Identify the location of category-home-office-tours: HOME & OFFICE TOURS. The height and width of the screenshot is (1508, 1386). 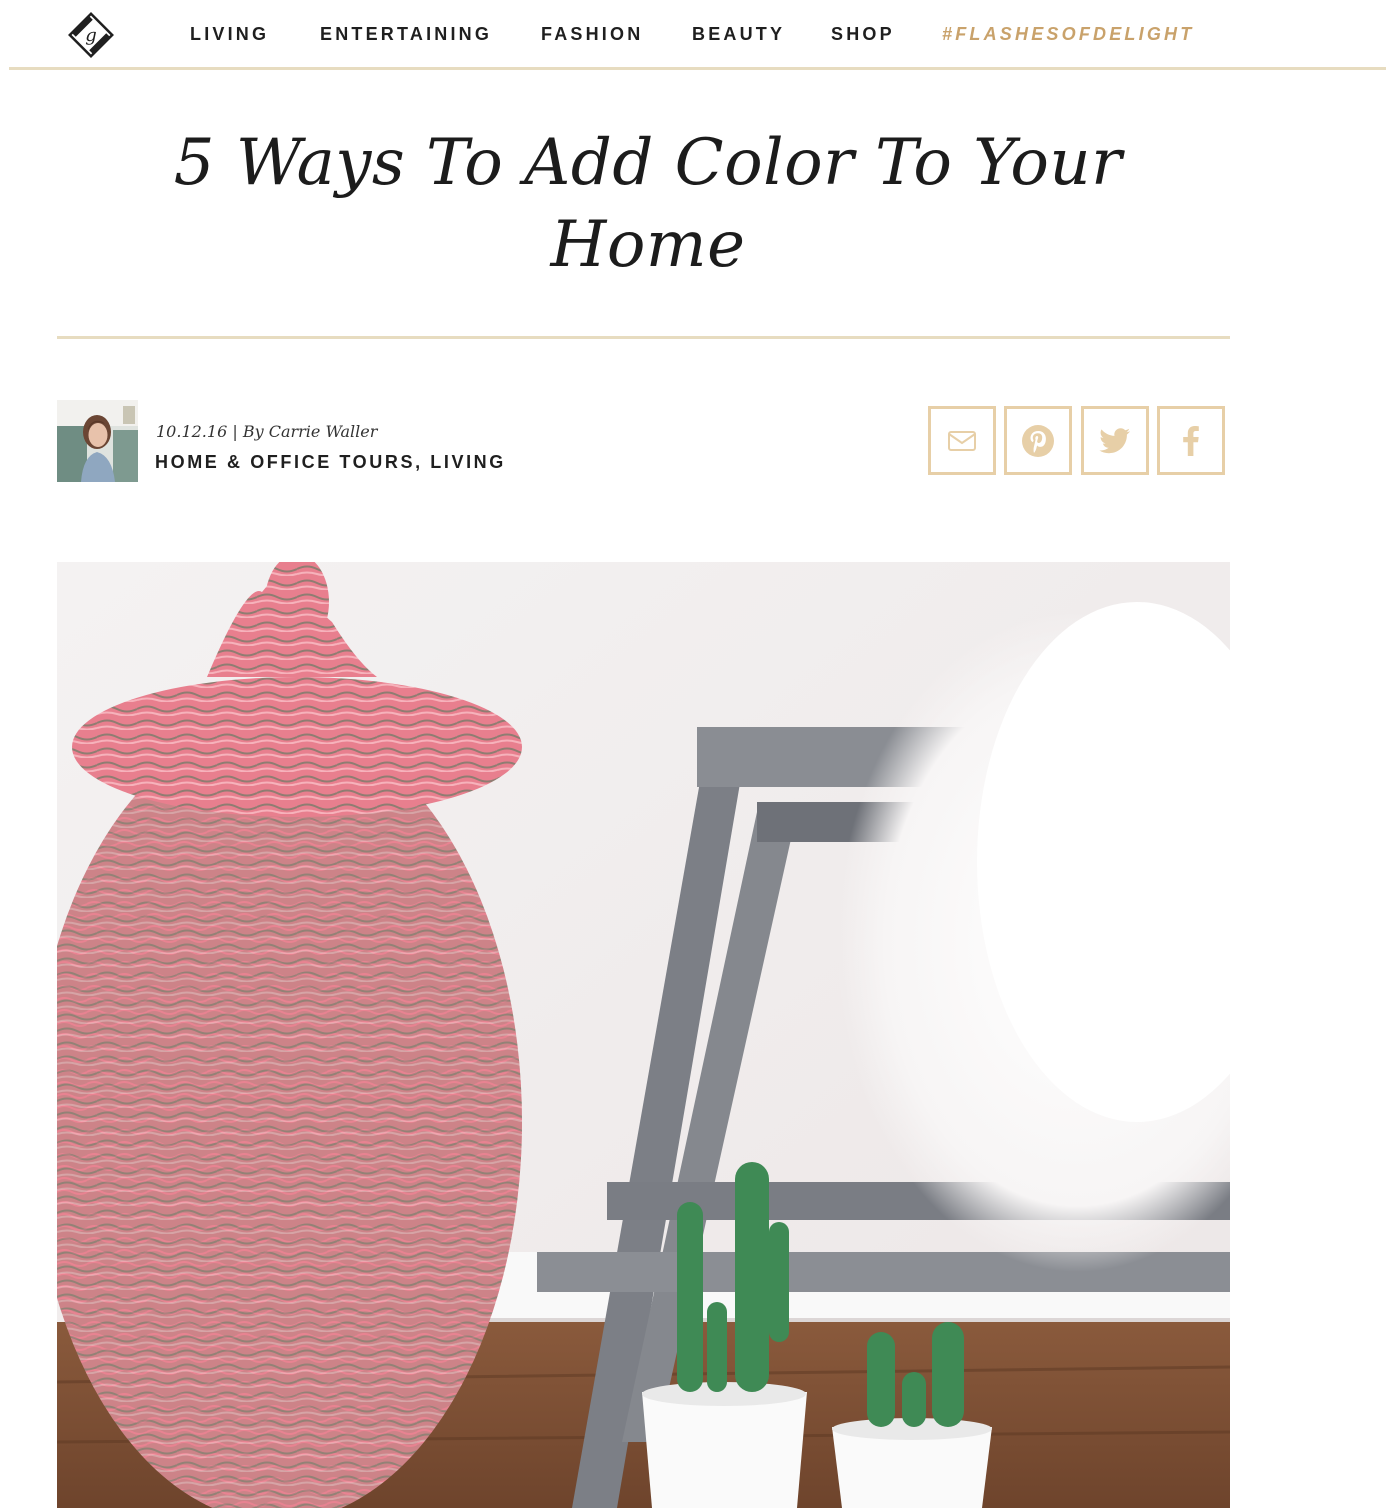
(285, 462).